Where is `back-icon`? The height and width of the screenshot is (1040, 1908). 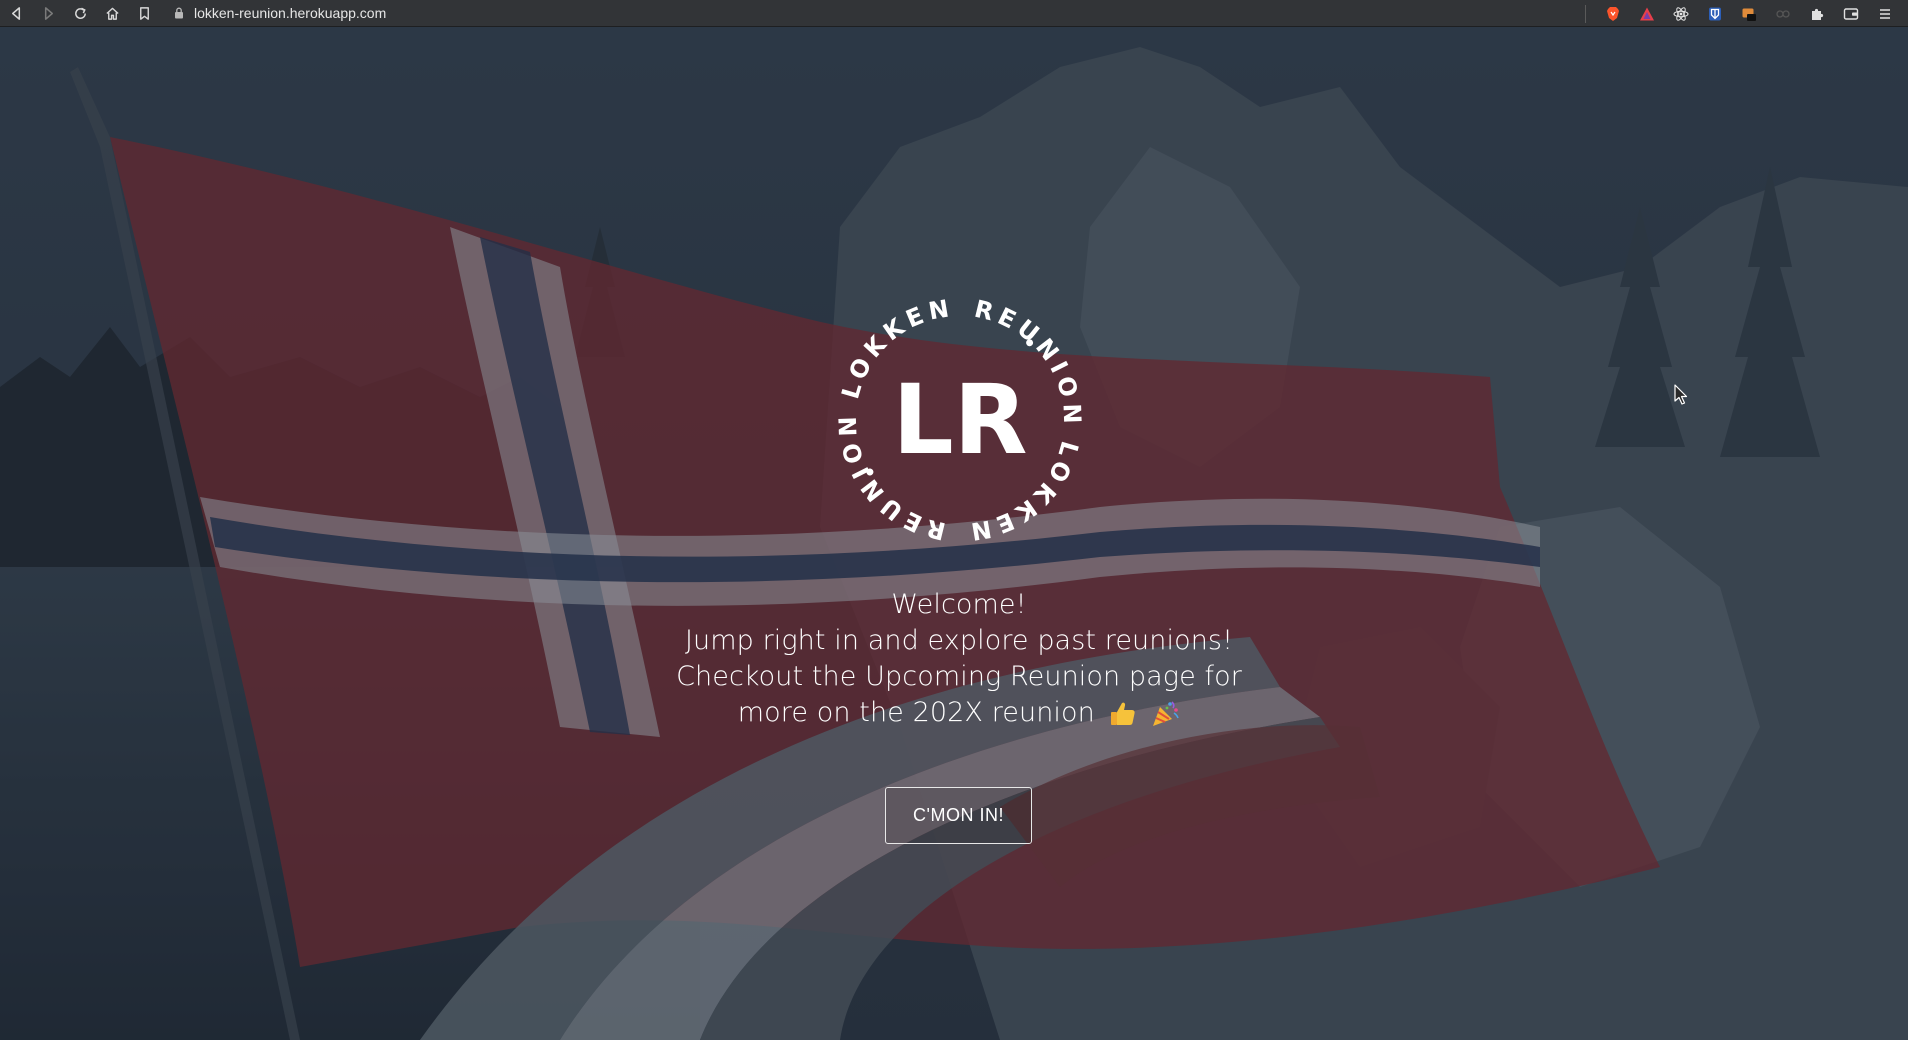 back-icon is located at coordinates (15, 13).